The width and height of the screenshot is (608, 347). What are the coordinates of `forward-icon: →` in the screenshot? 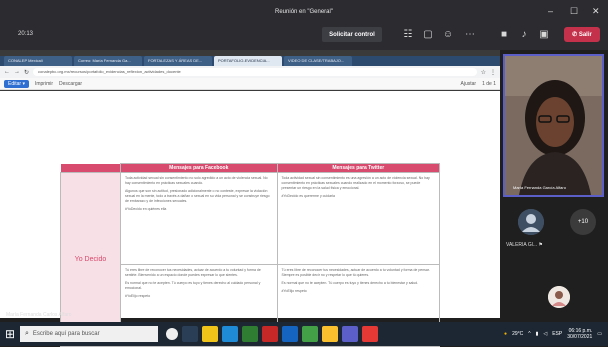 It's located at (17, 72).